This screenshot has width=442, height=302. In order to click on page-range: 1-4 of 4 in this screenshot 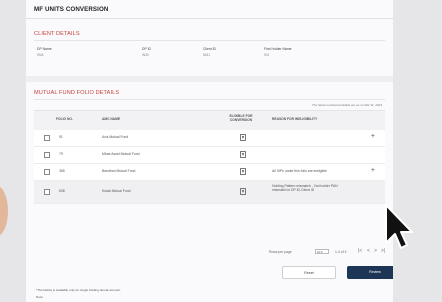, I will do `click(341, 252)`.